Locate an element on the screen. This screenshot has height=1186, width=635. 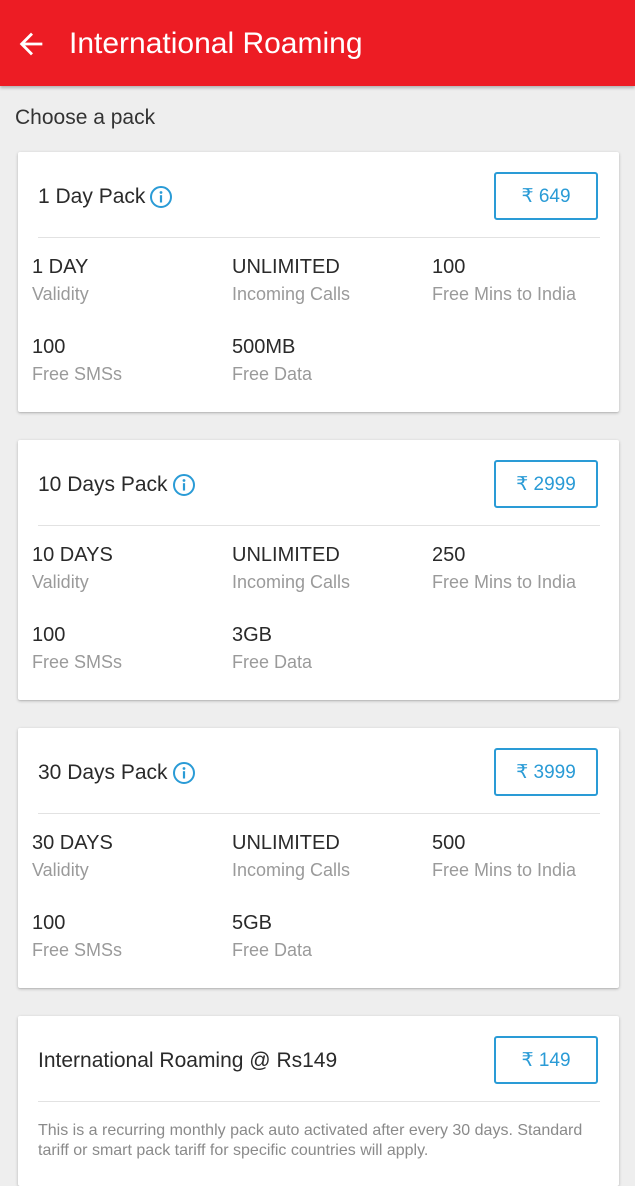
back-arrow-icon is located at coordinates (31, 44).